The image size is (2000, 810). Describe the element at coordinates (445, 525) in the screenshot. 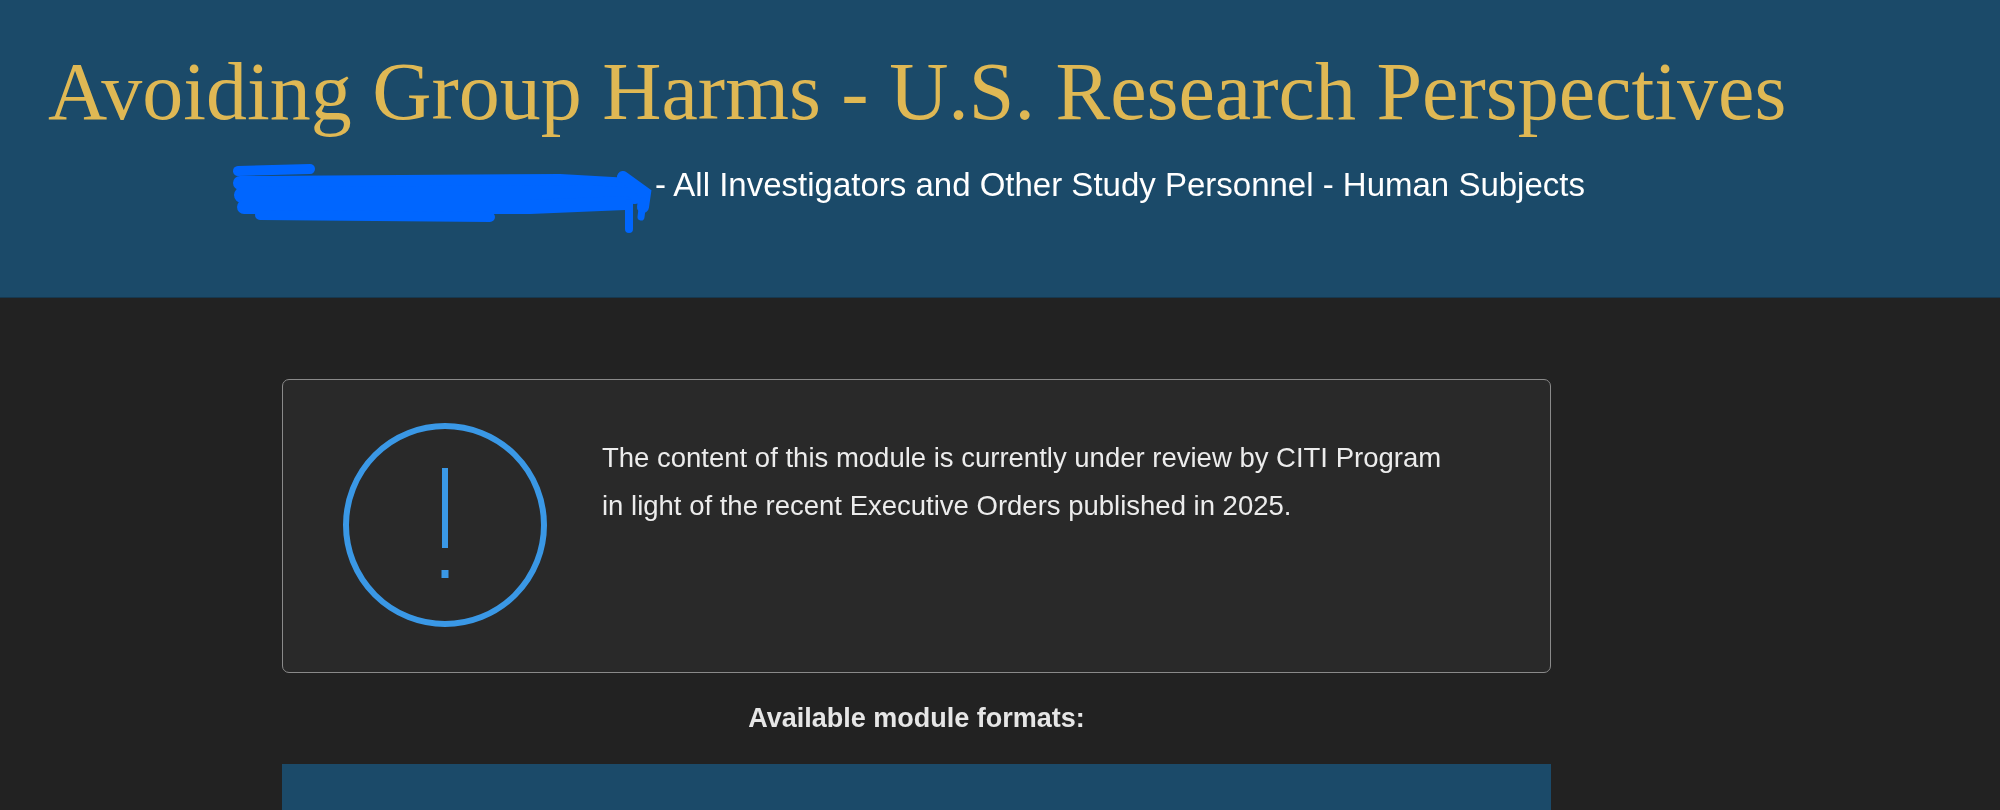

I see `exclamation-circle-icon` at that location.